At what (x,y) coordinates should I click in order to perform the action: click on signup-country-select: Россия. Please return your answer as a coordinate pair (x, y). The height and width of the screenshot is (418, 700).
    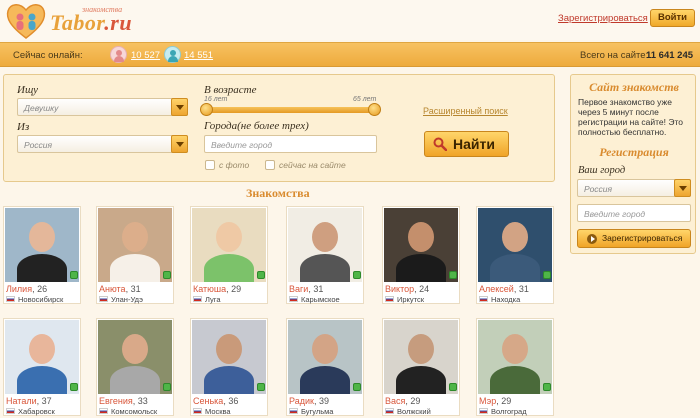
    Looking at the image, I should click on (634, 188).